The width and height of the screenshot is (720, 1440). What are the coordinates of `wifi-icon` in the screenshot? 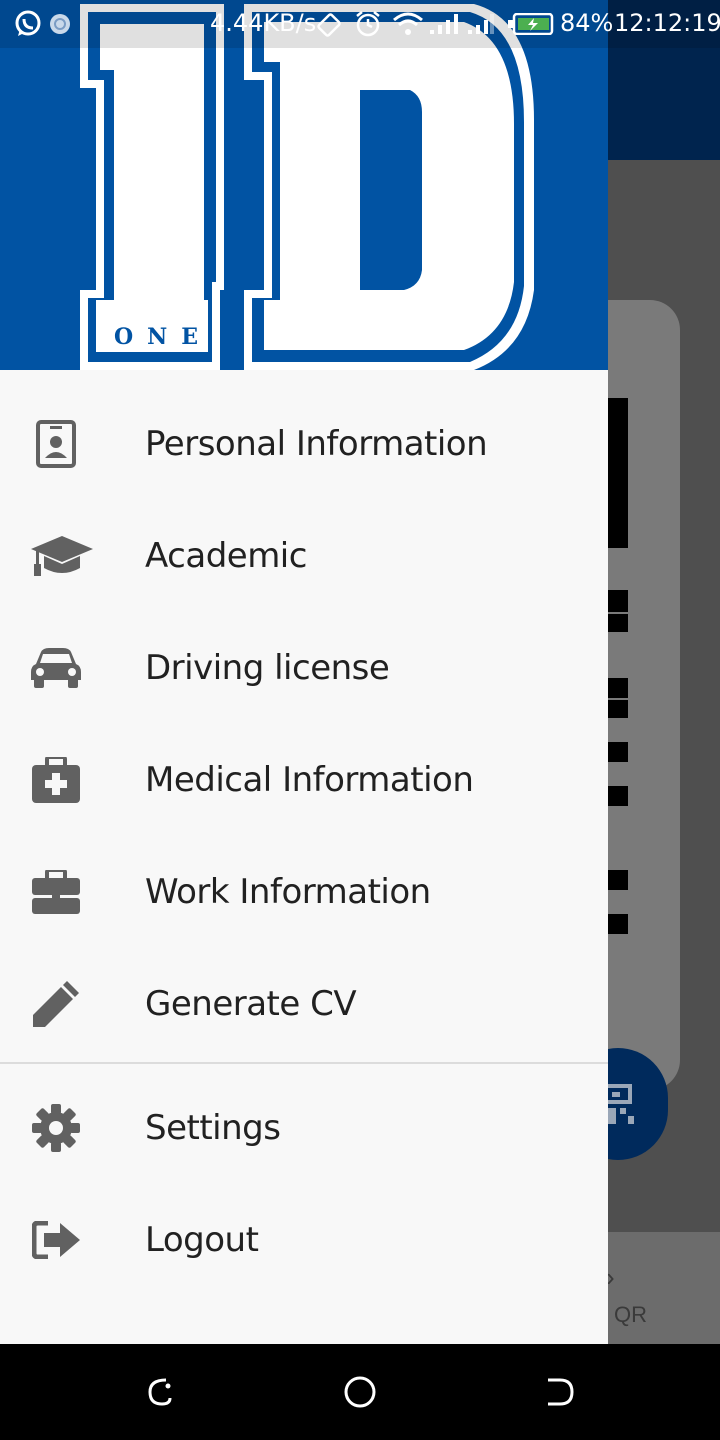 It's located at (408, 23).